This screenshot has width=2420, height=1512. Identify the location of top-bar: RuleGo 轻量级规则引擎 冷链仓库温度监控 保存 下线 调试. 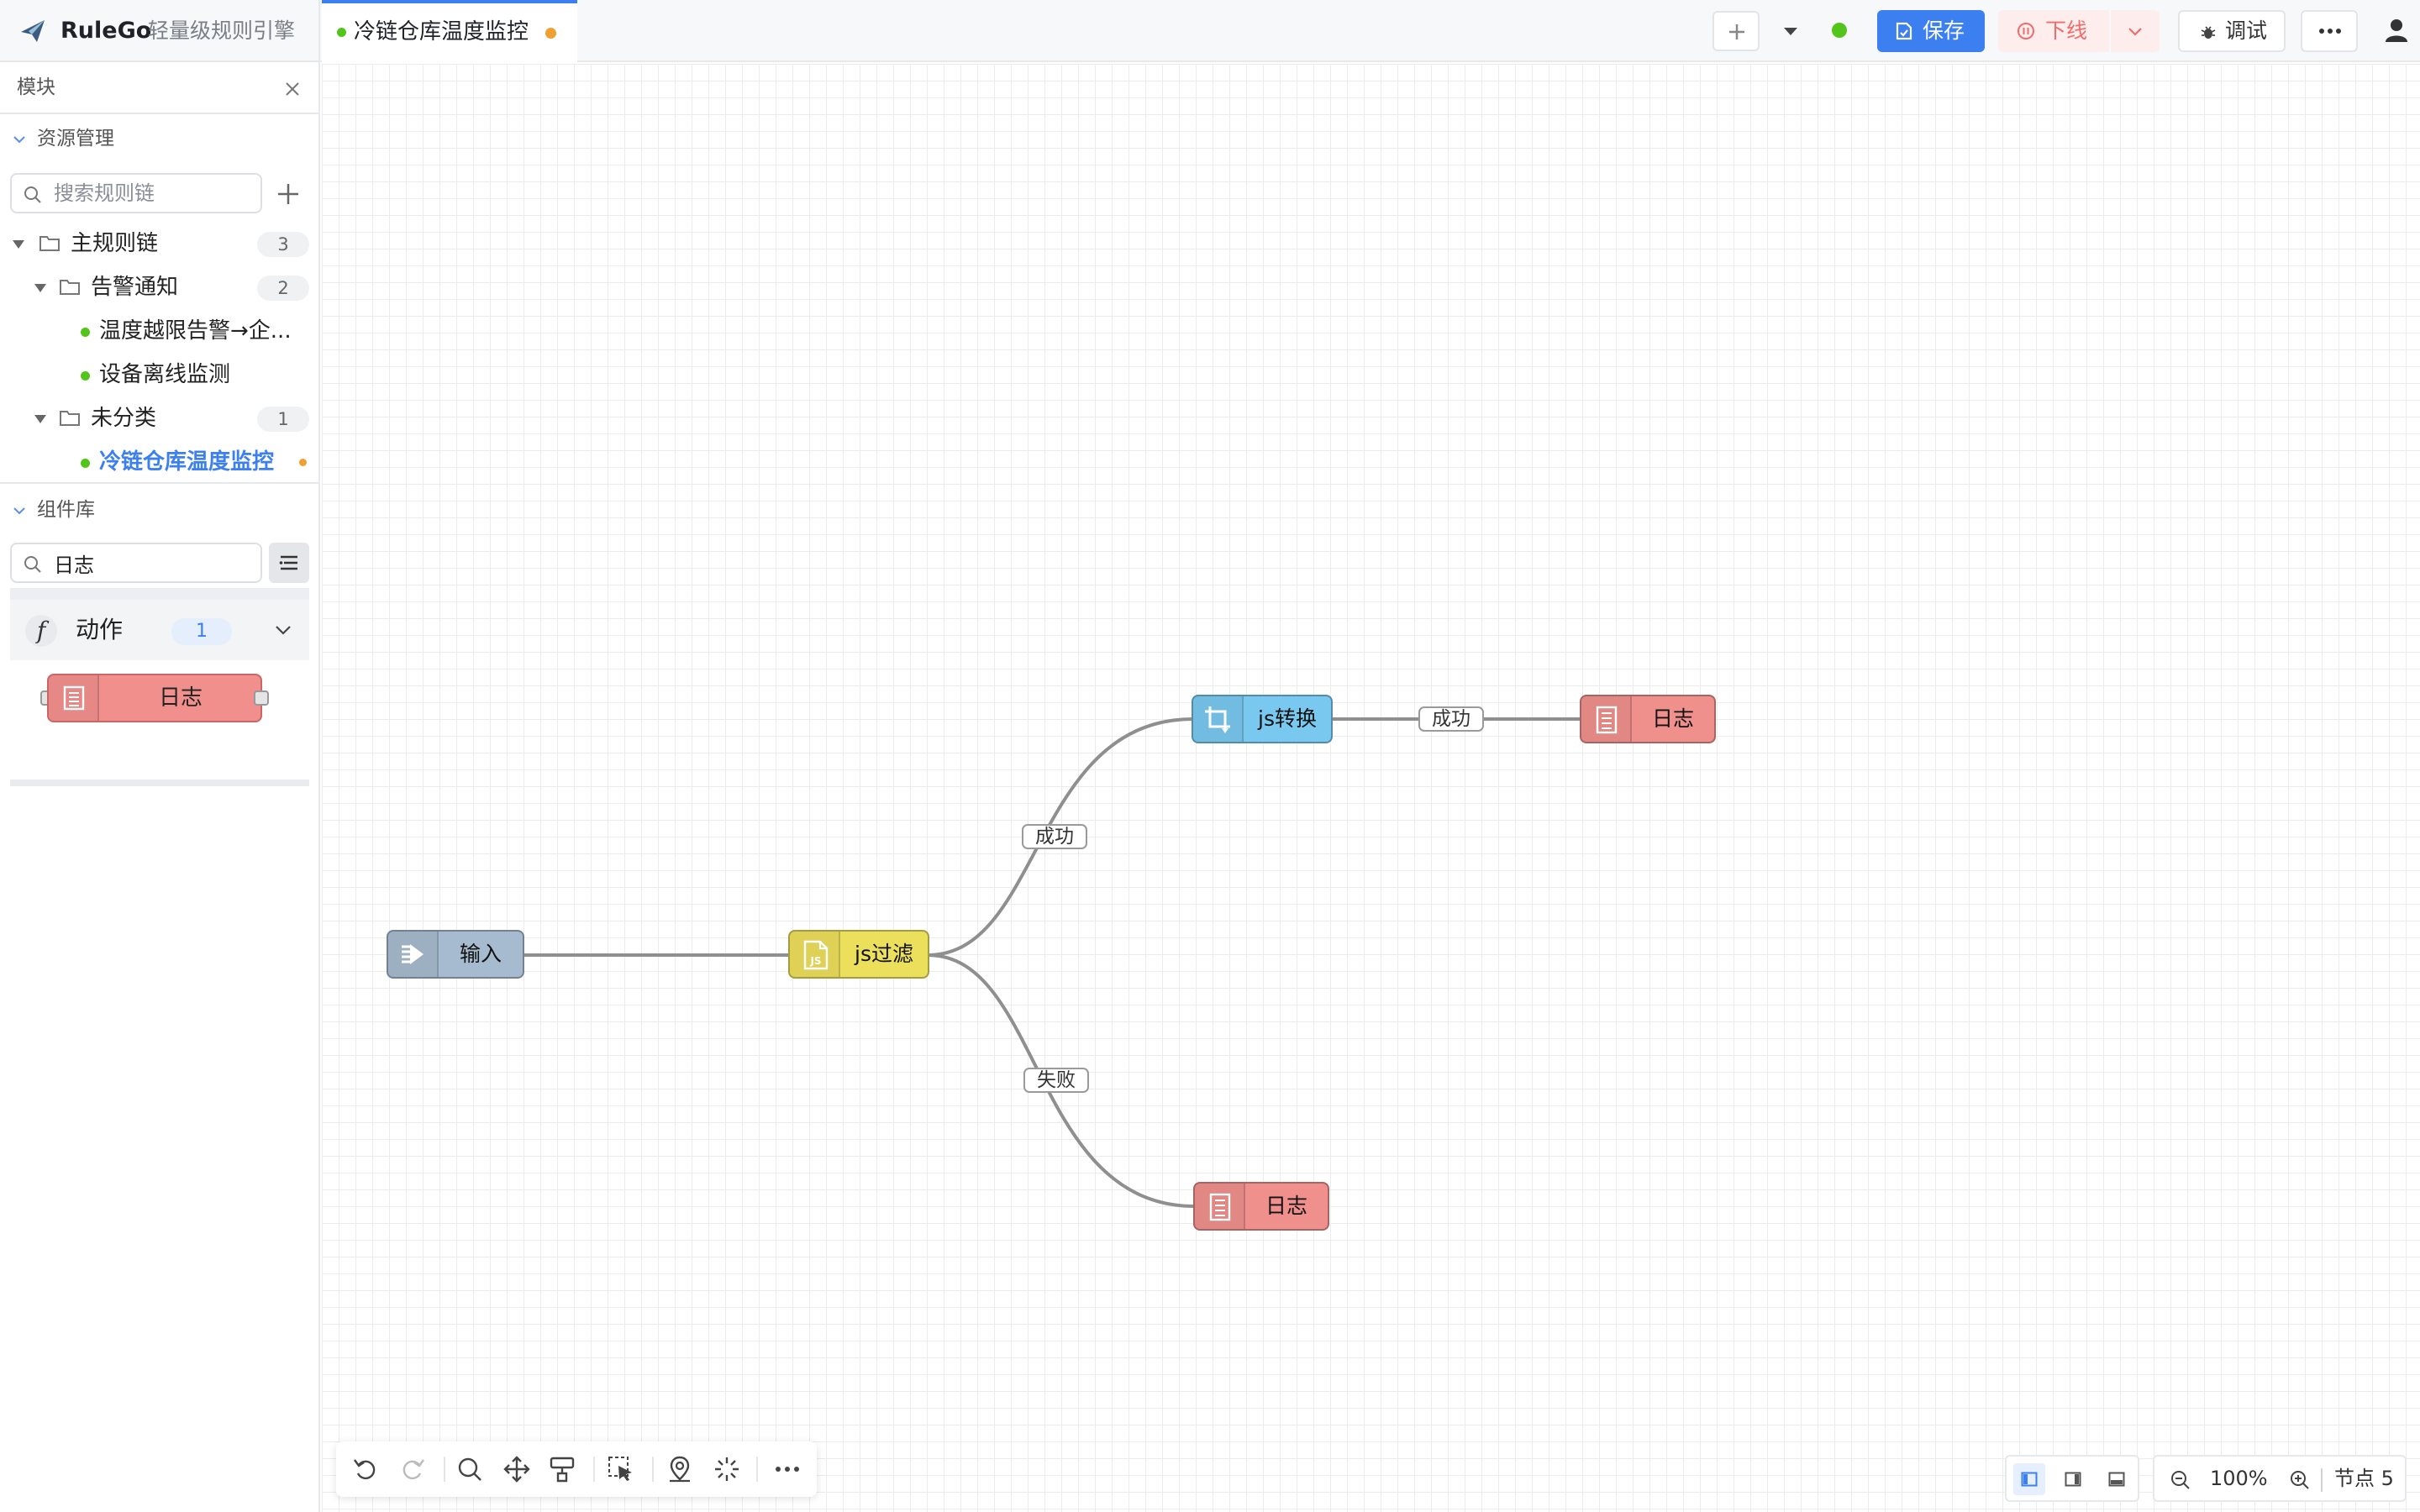
(1210, 31).